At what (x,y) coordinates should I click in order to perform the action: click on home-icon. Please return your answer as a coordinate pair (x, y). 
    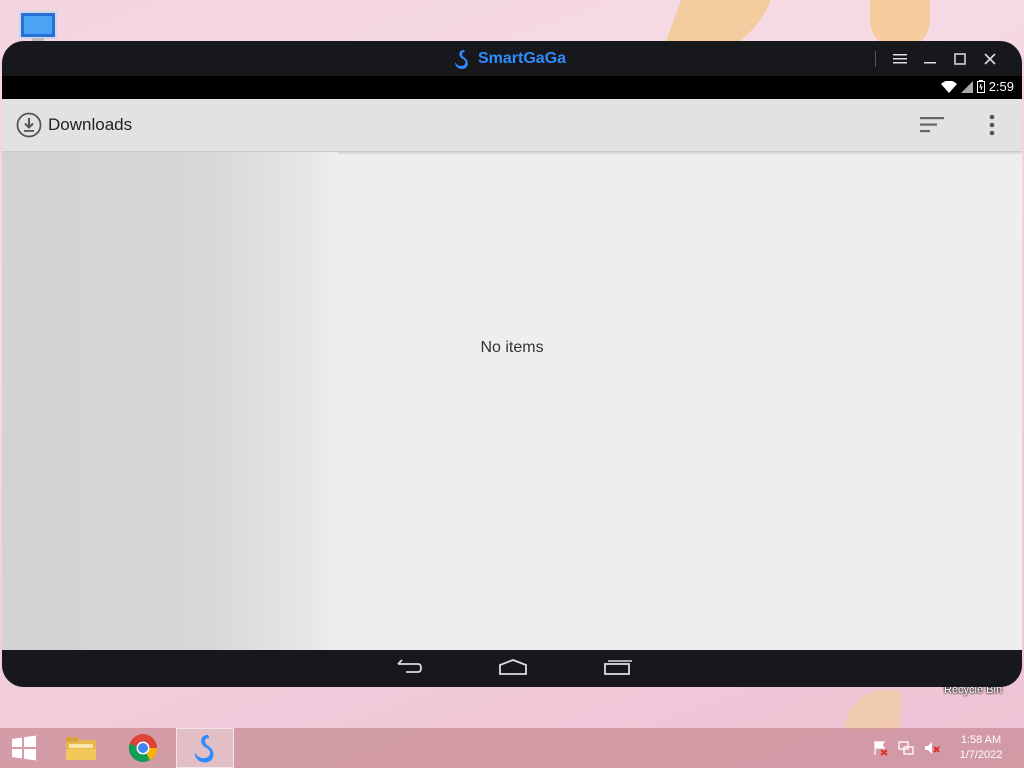
    Looking at the image, I should click on (513, 668).